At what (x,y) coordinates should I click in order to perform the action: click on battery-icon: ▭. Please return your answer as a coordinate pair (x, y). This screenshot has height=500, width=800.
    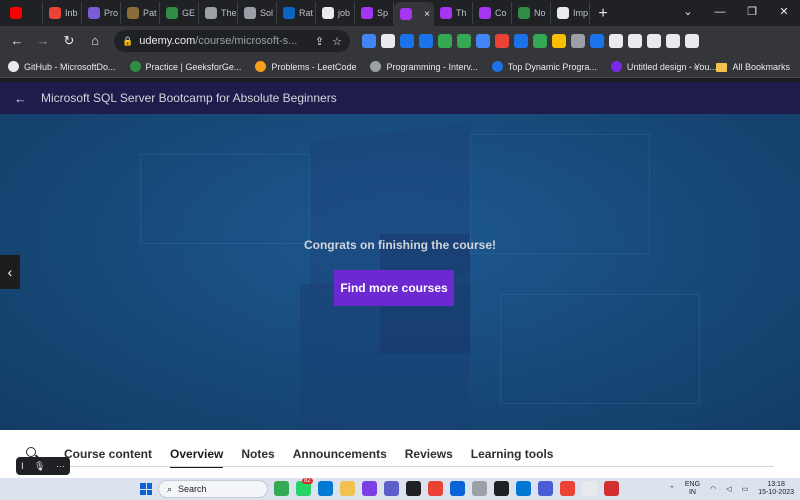
    Looking at the image, I should click on (745, 489).